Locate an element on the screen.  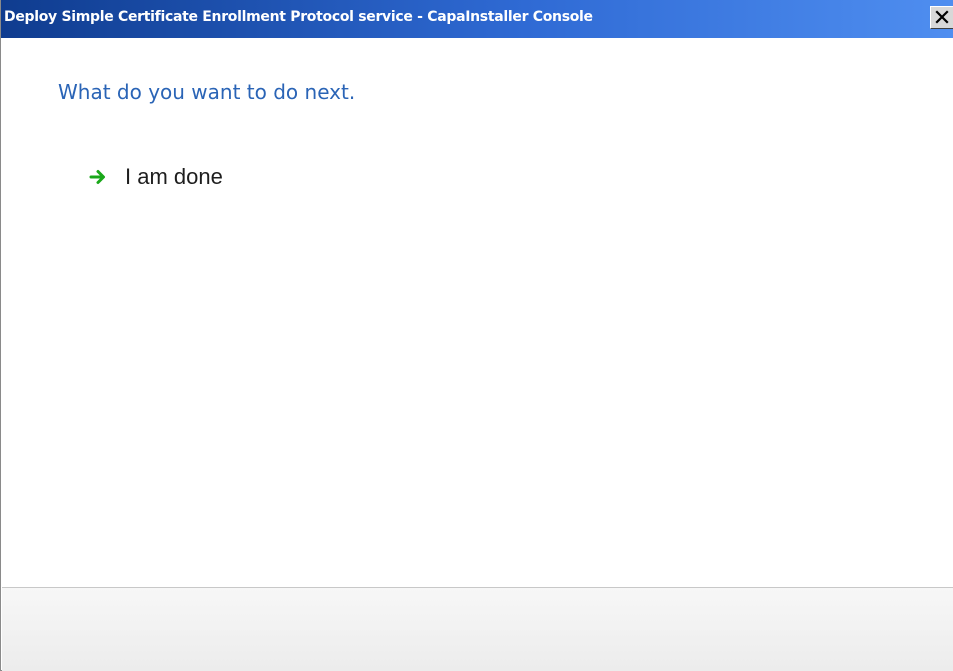
green-arrow-right-icon is located at coordinates (97, 177).